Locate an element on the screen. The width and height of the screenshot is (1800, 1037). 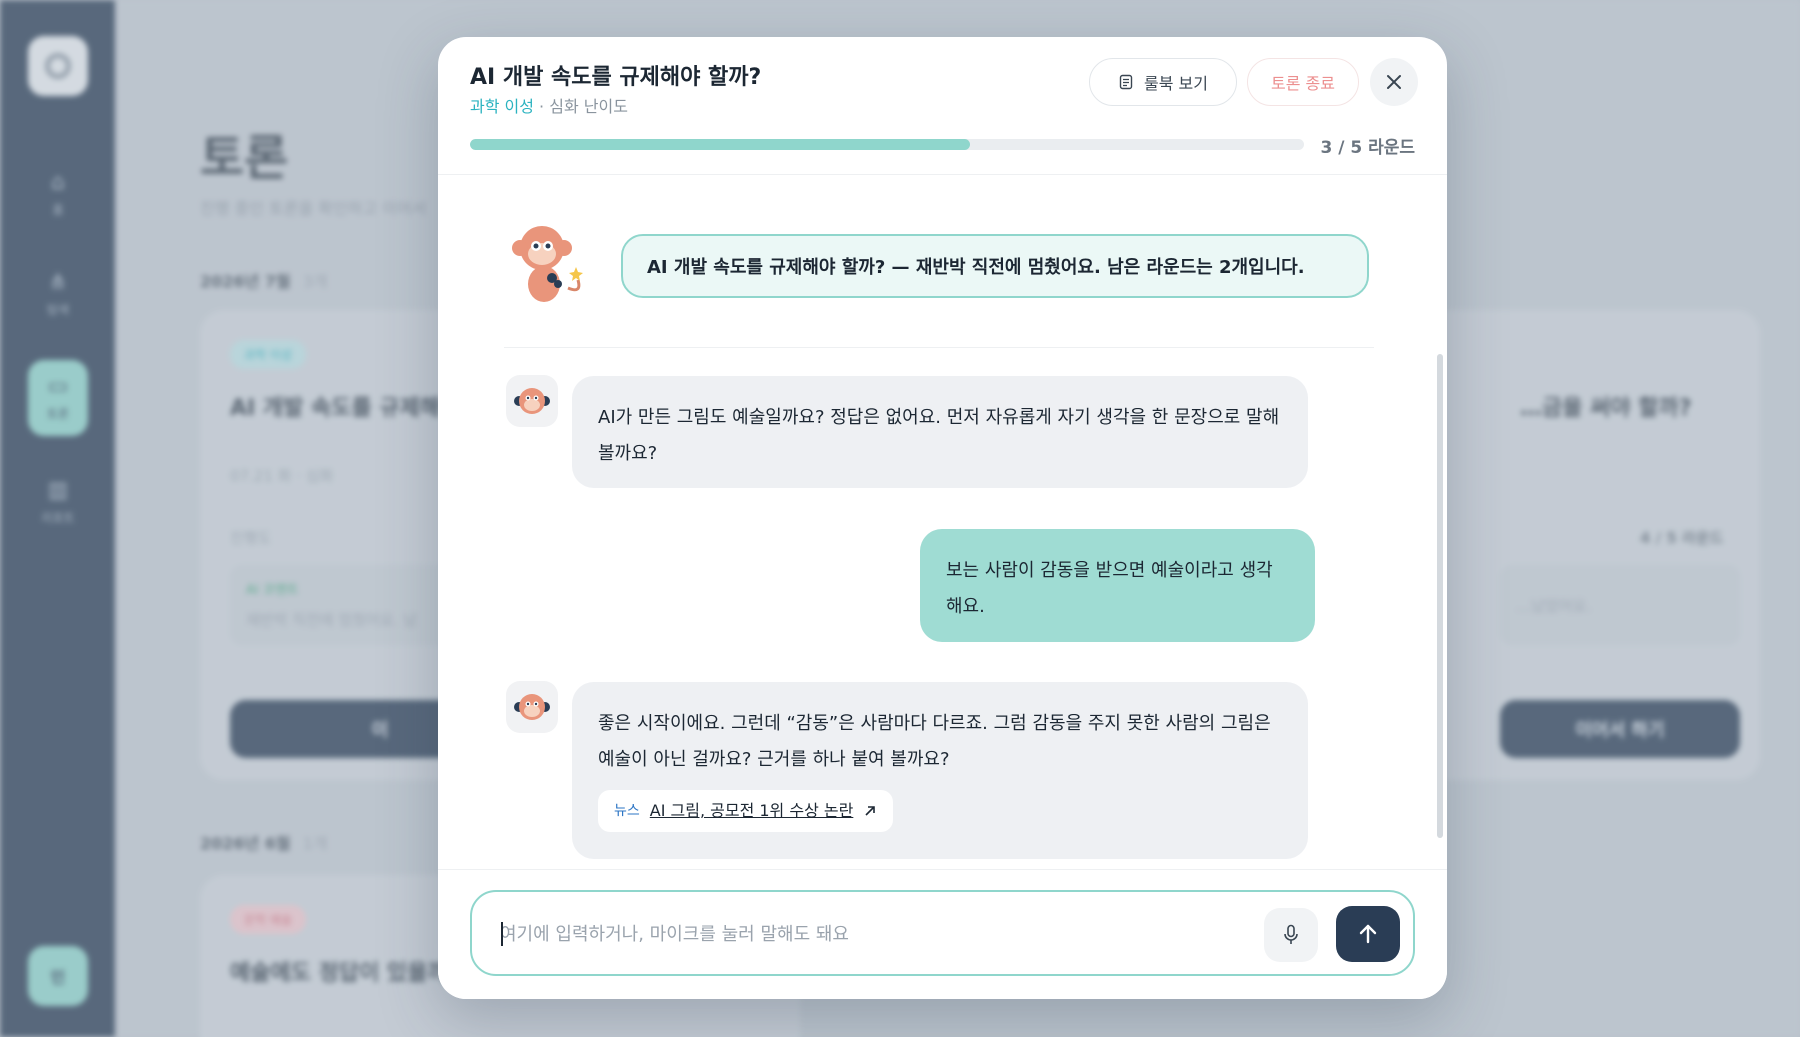
close-icon is located at coordinates (1394, 82).